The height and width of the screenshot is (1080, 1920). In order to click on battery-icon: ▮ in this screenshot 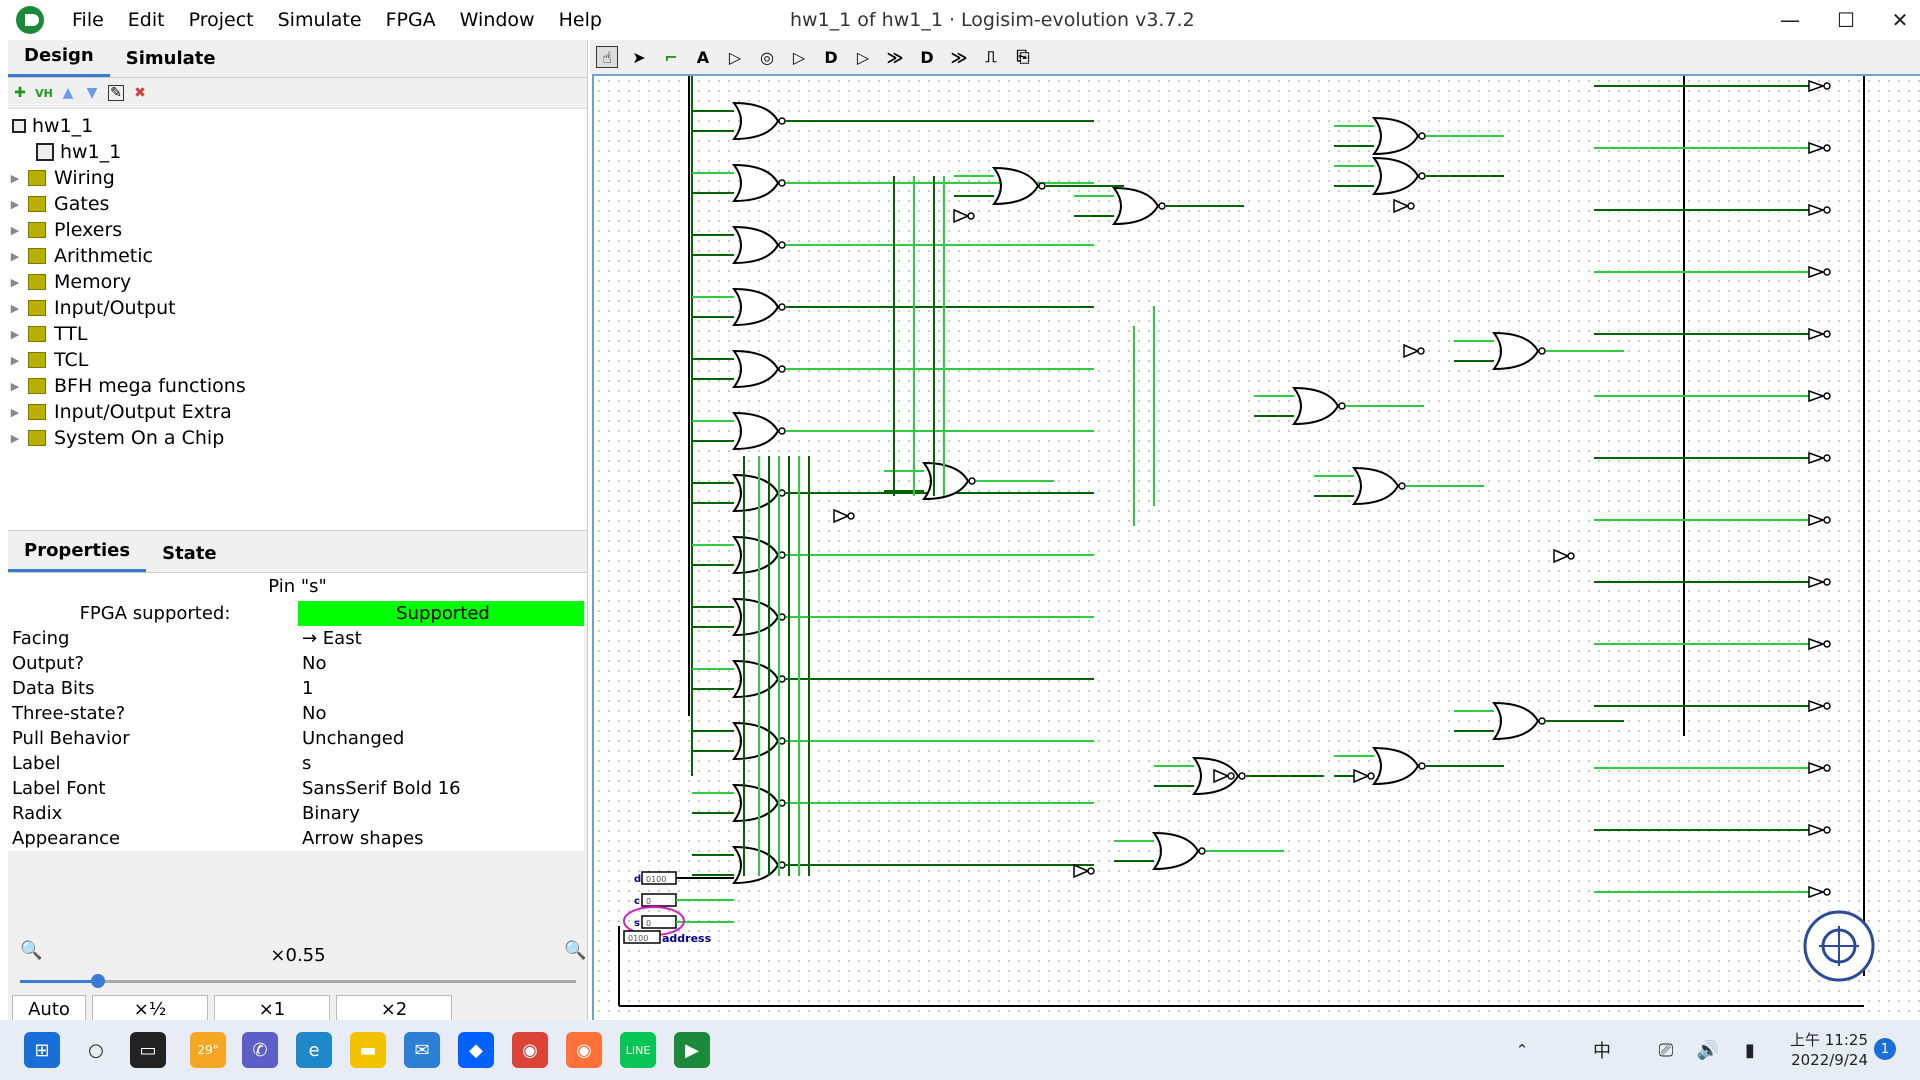, I will do `click(1750, 1050)`.